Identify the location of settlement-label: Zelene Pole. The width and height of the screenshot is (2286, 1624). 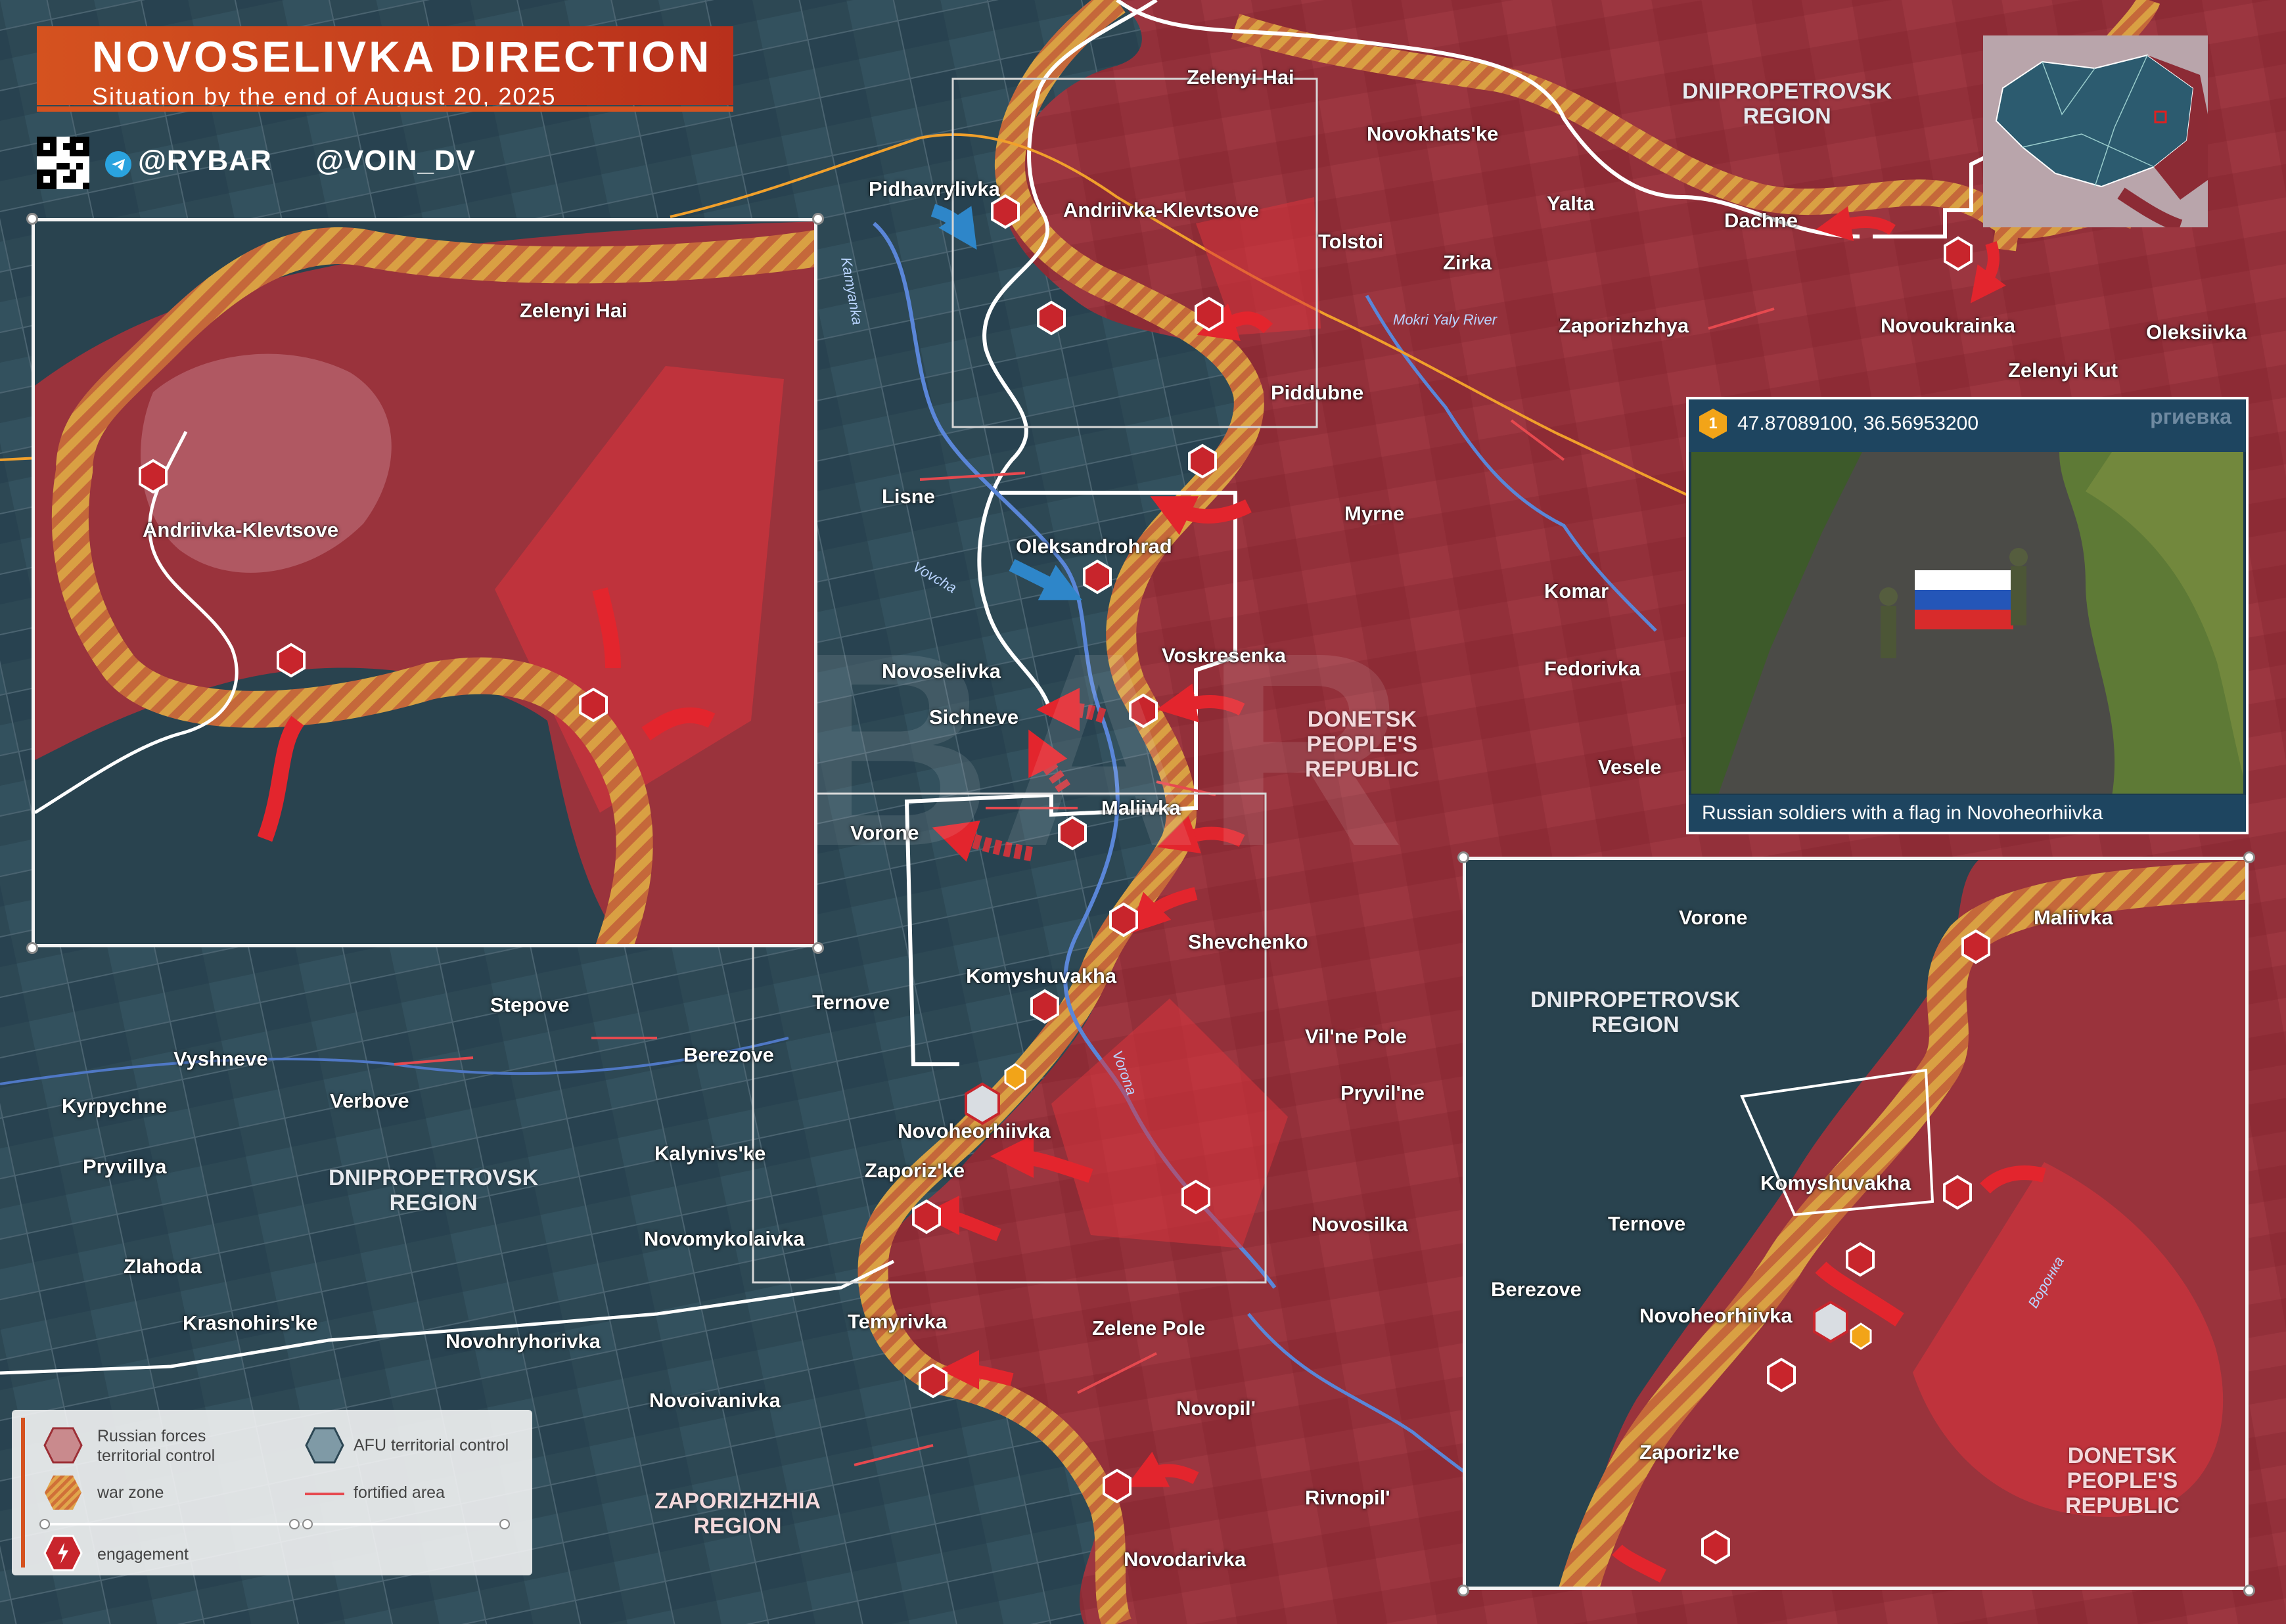
(1149, 1328).